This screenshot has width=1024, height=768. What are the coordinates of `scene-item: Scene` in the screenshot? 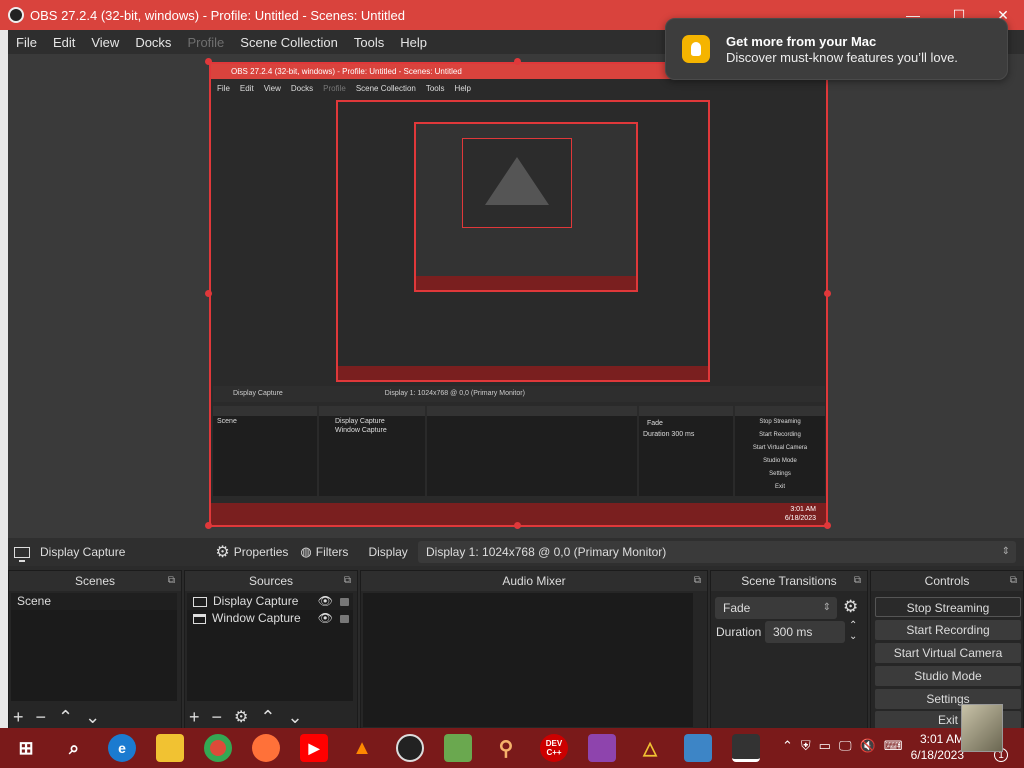 It's located at (94, 601).